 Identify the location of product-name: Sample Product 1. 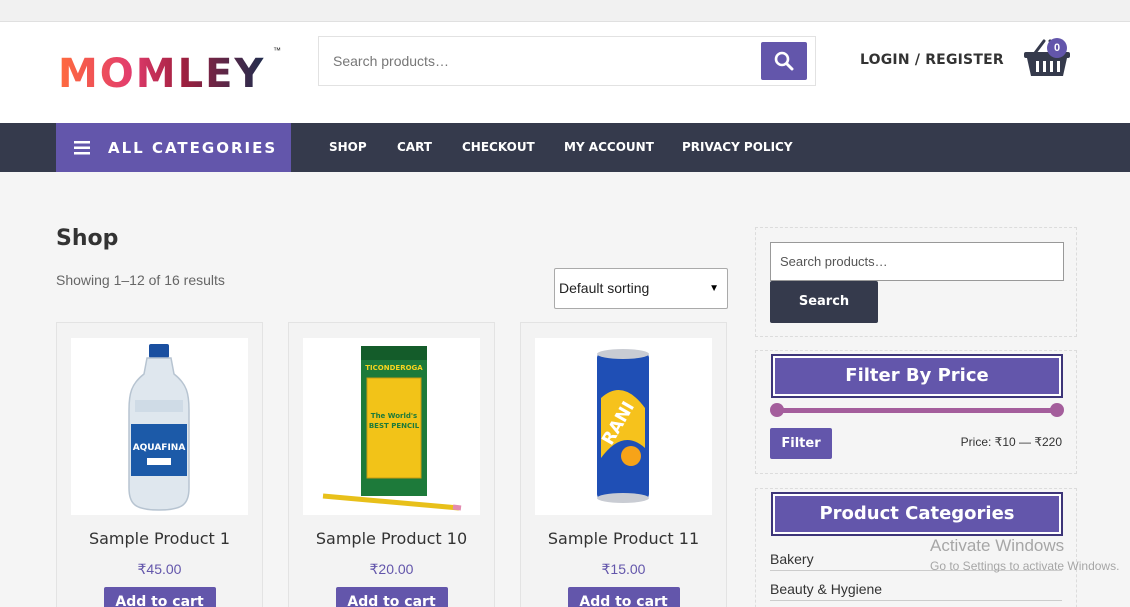
(159, 538).